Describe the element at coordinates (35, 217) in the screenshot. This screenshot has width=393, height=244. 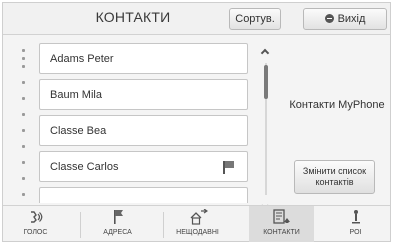
I see `voice-icon` at that location.